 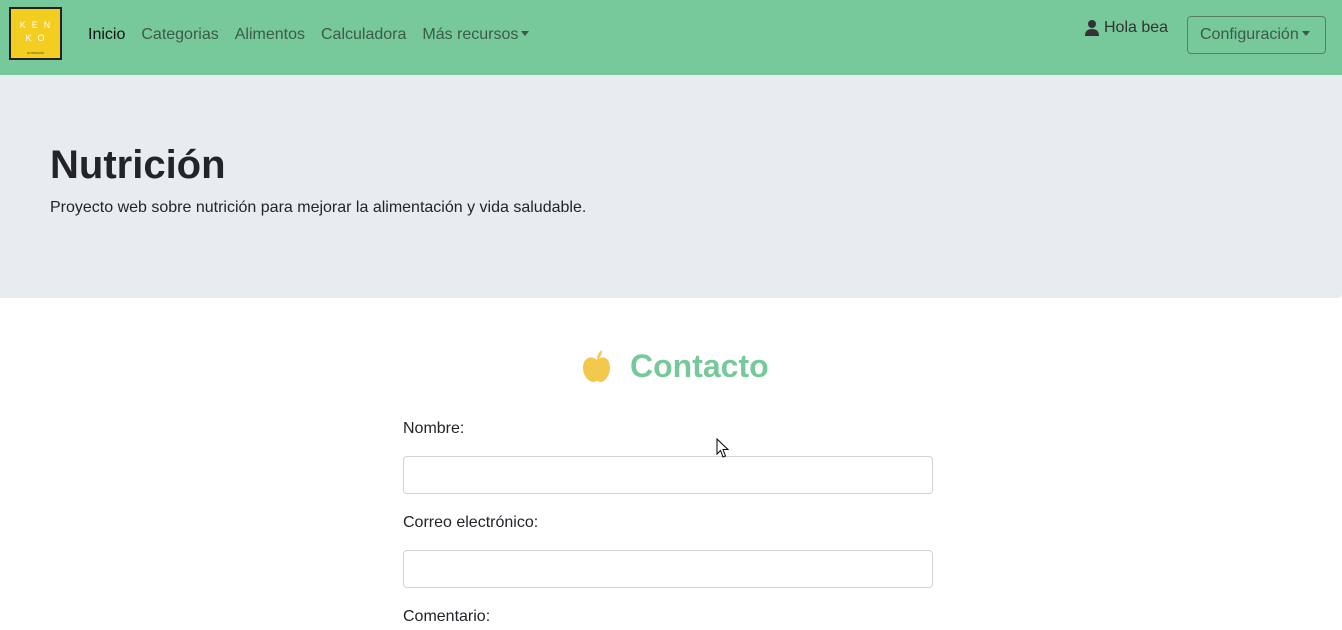 What do you see at coordinates (106, 35) in the screenshot?
I see `nav-link-inicio: Inicio` at bounding box center [106, 35].